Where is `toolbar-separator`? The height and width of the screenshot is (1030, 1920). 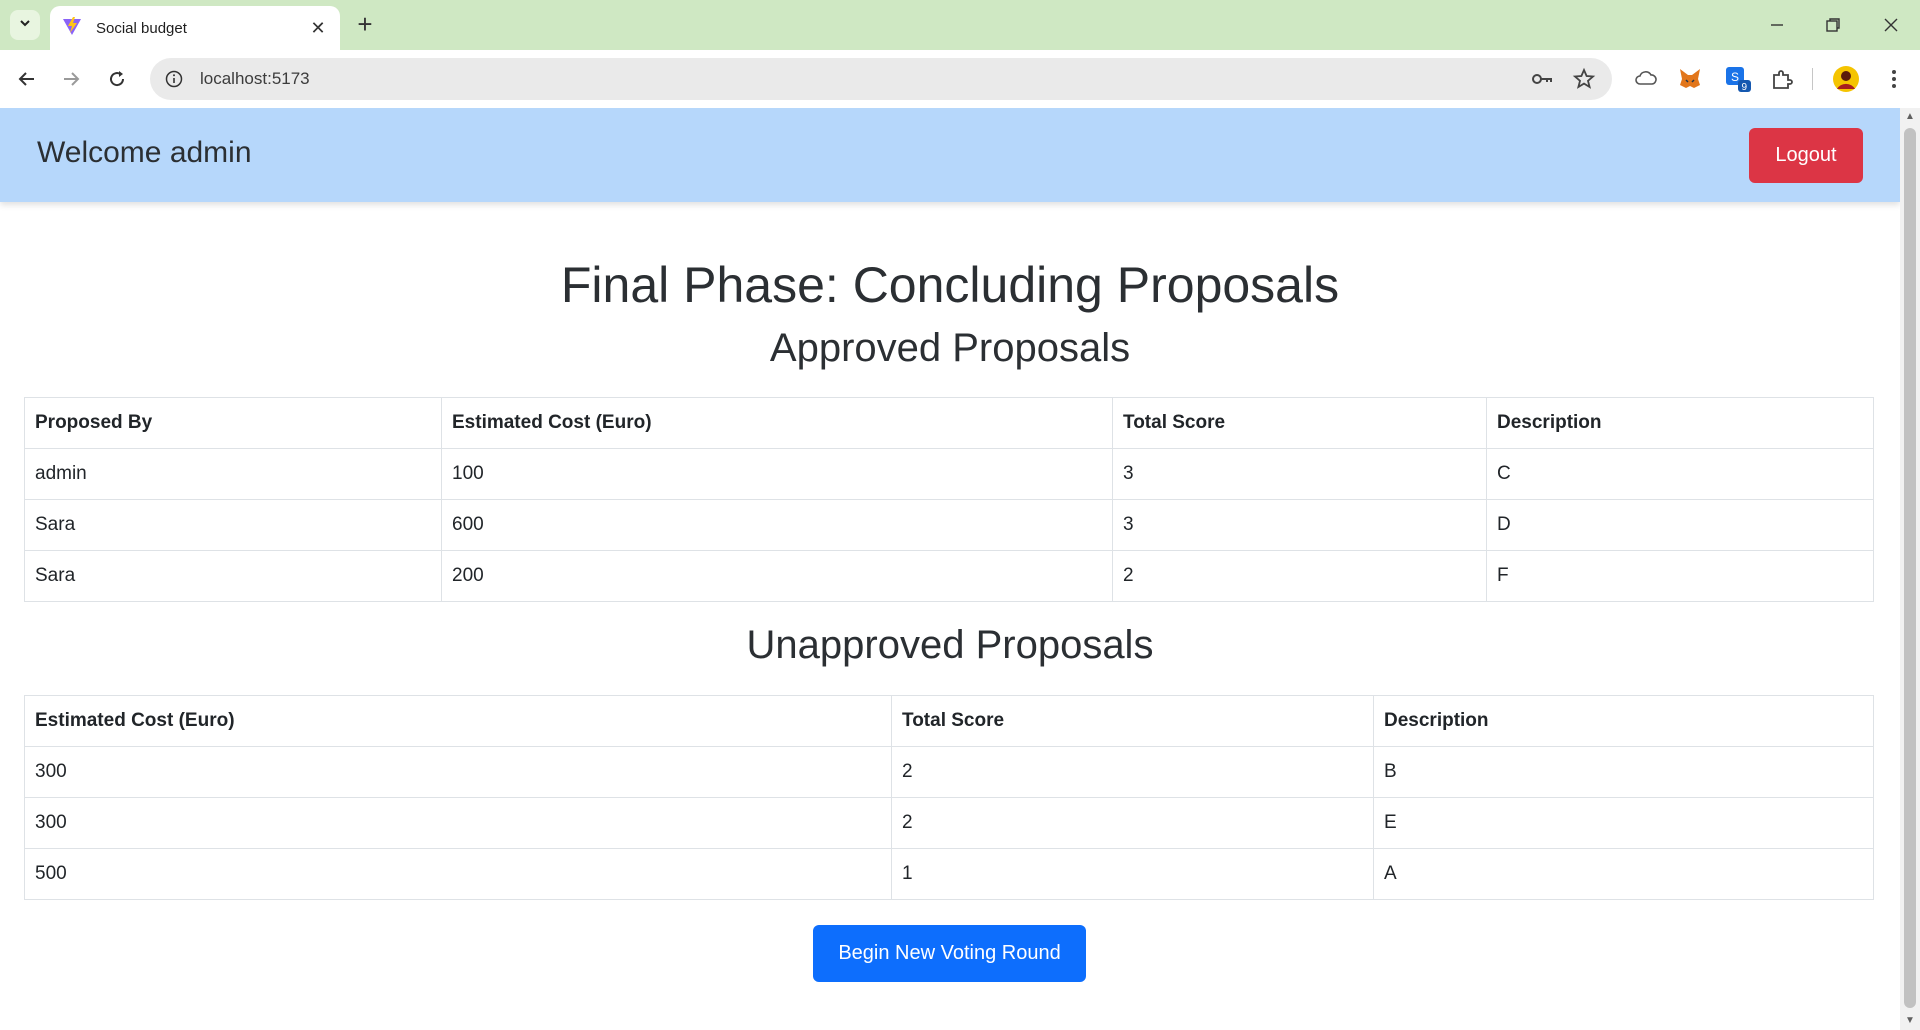 toolbar-separator is located at coordinates (1812, 79).